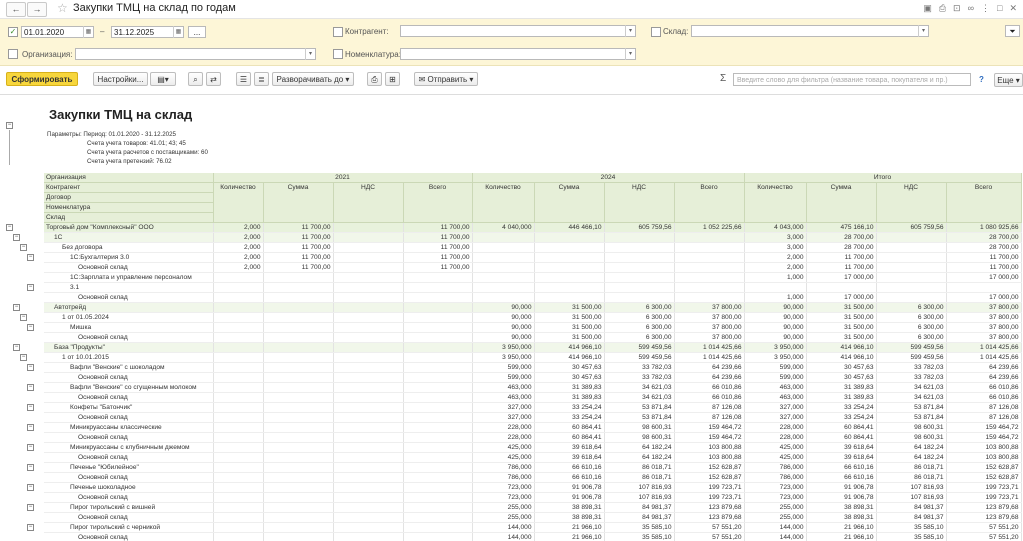  I want to click on collapse-icon: ☰, so click(243, 79).